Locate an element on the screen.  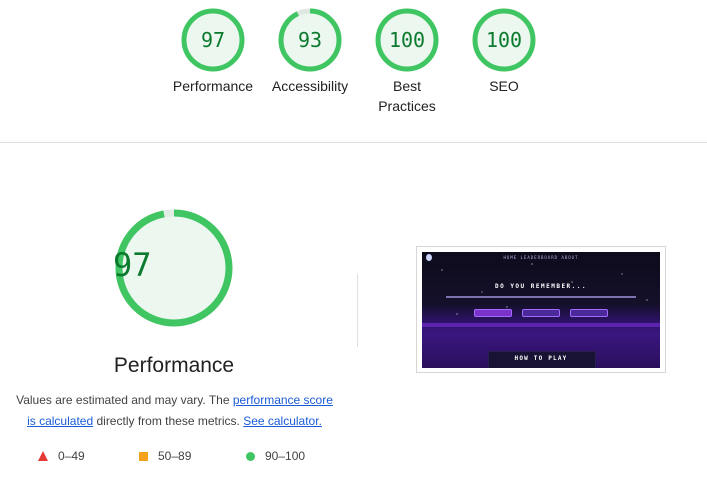
site-band is located at coordinates (541, 325).